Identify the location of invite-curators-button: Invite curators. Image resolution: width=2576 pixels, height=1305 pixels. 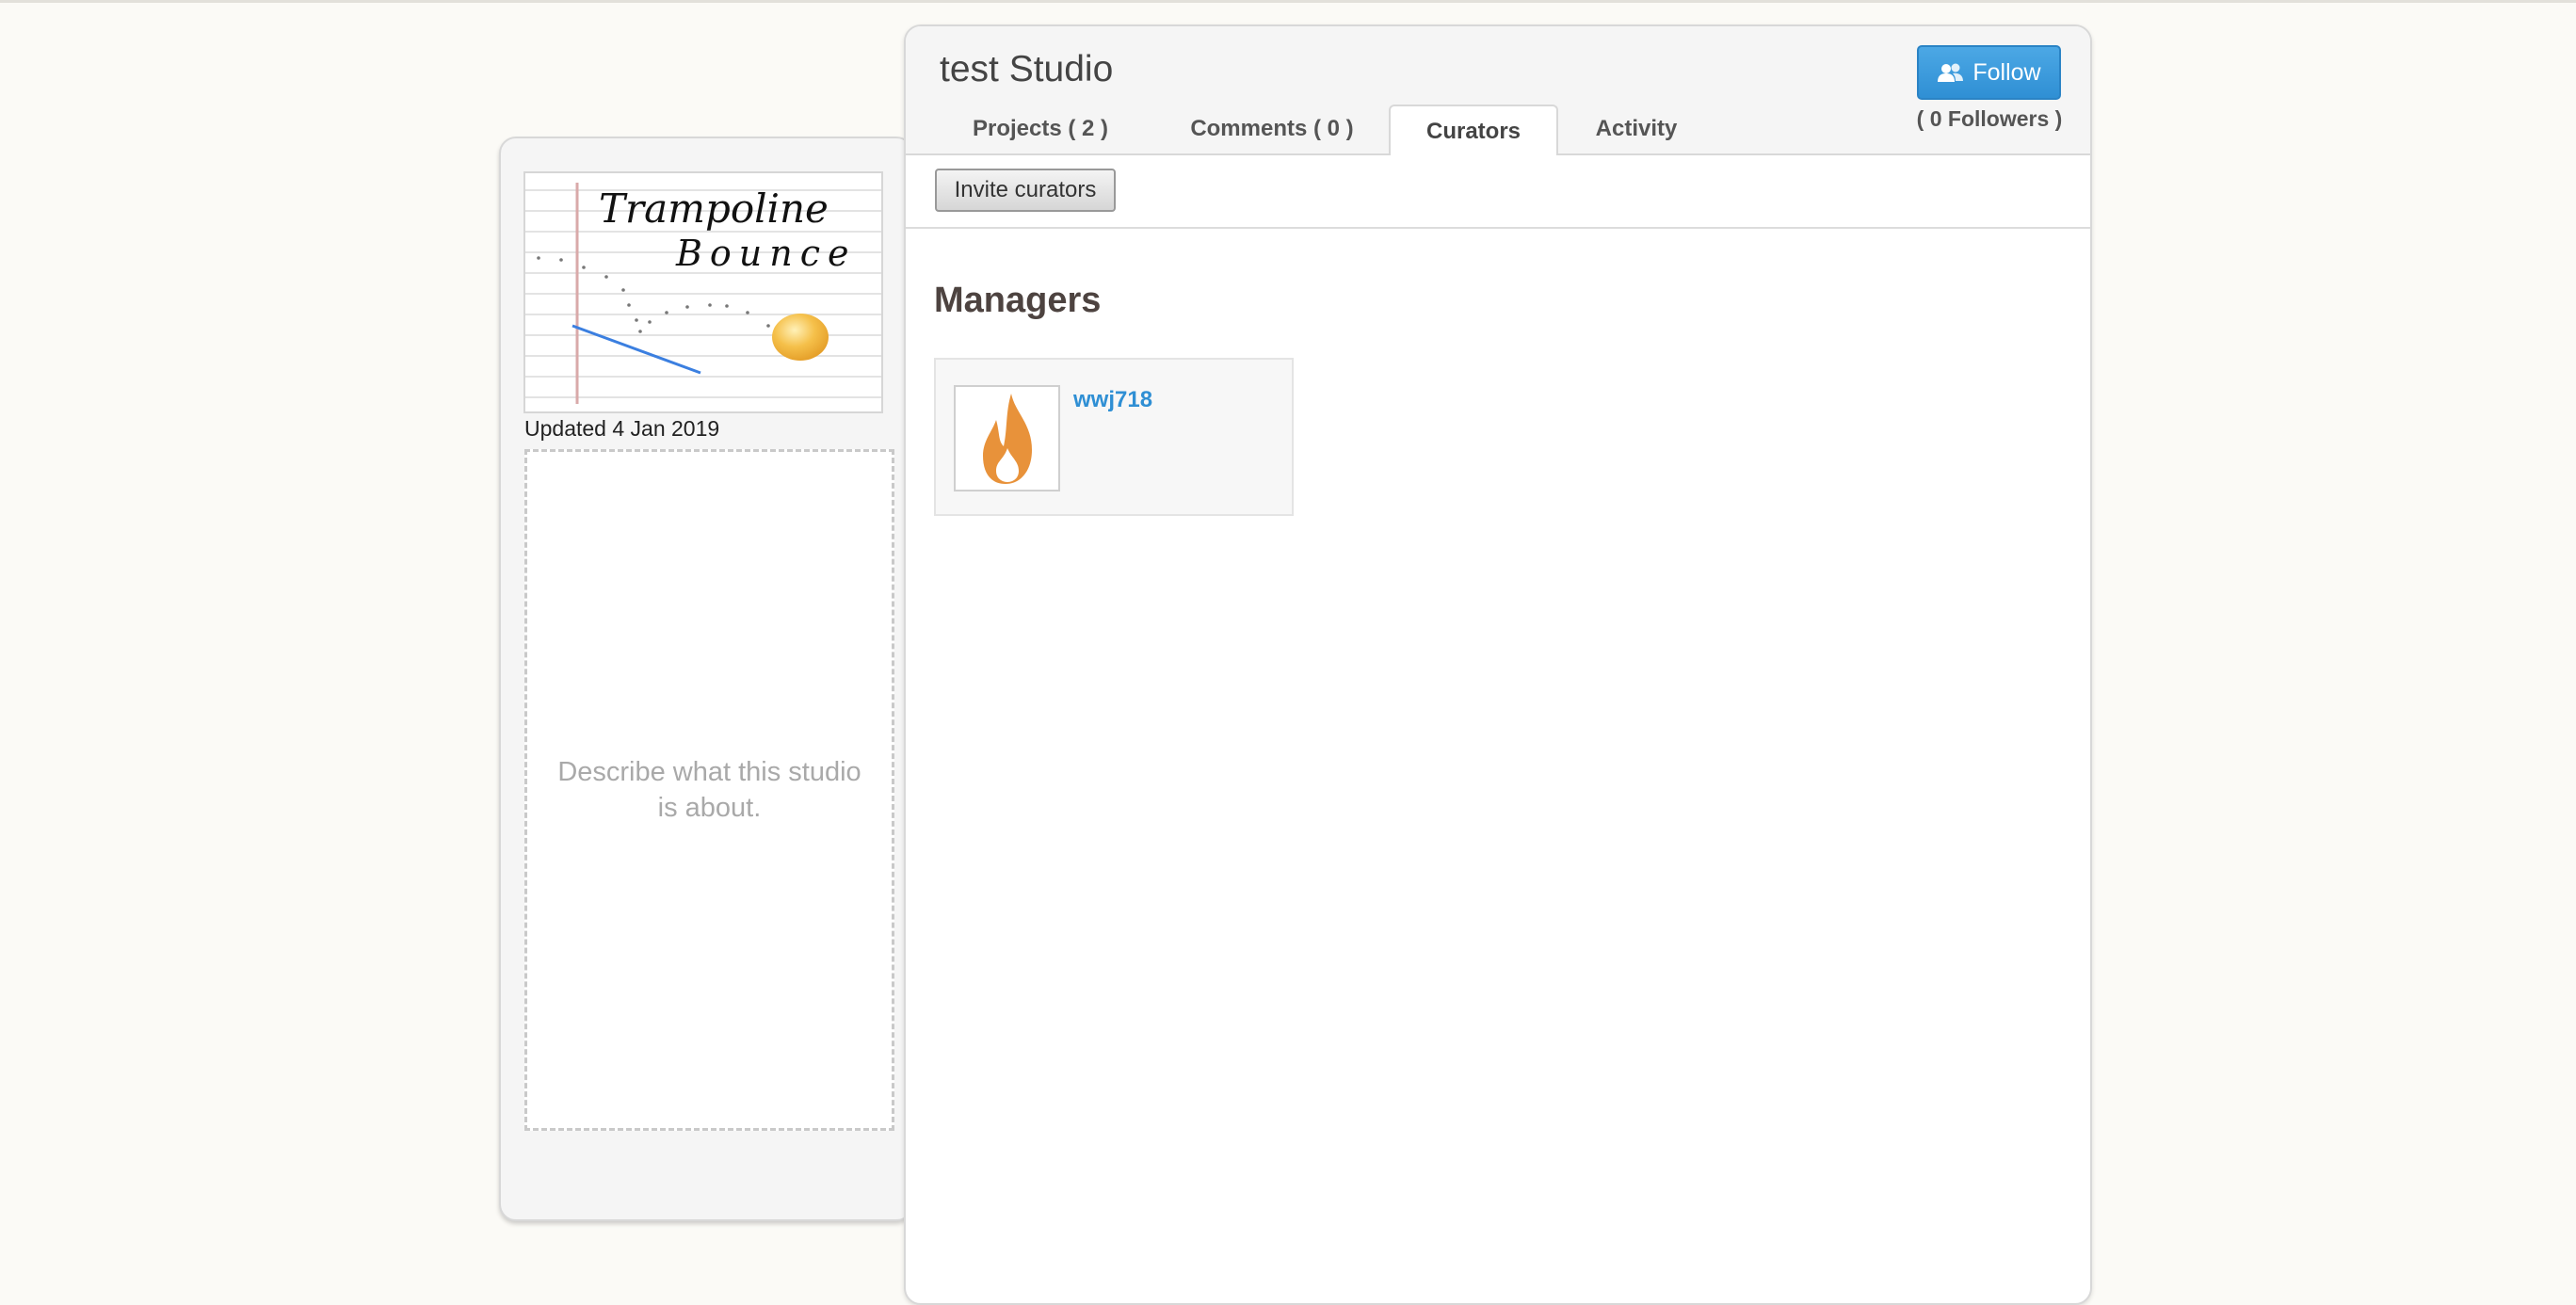
(1025, 190).